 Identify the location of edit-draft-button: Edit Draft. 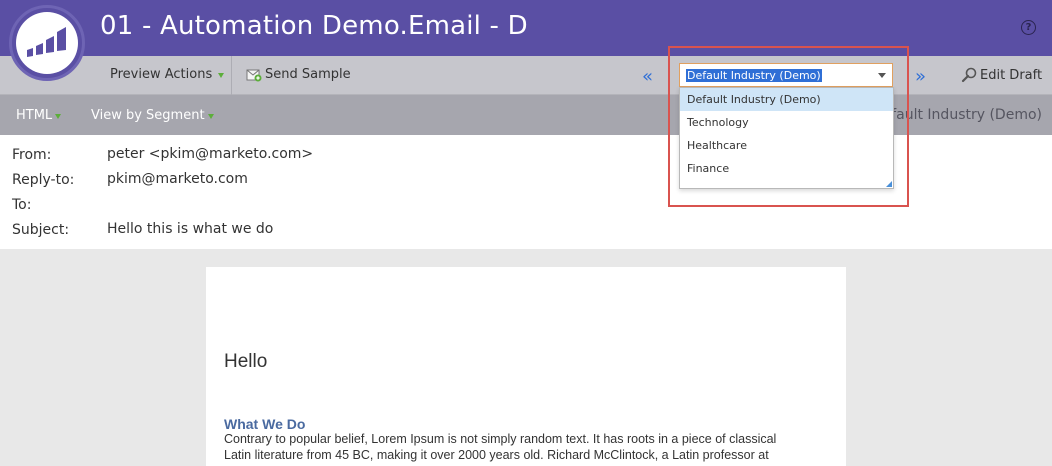
(1001, 75).